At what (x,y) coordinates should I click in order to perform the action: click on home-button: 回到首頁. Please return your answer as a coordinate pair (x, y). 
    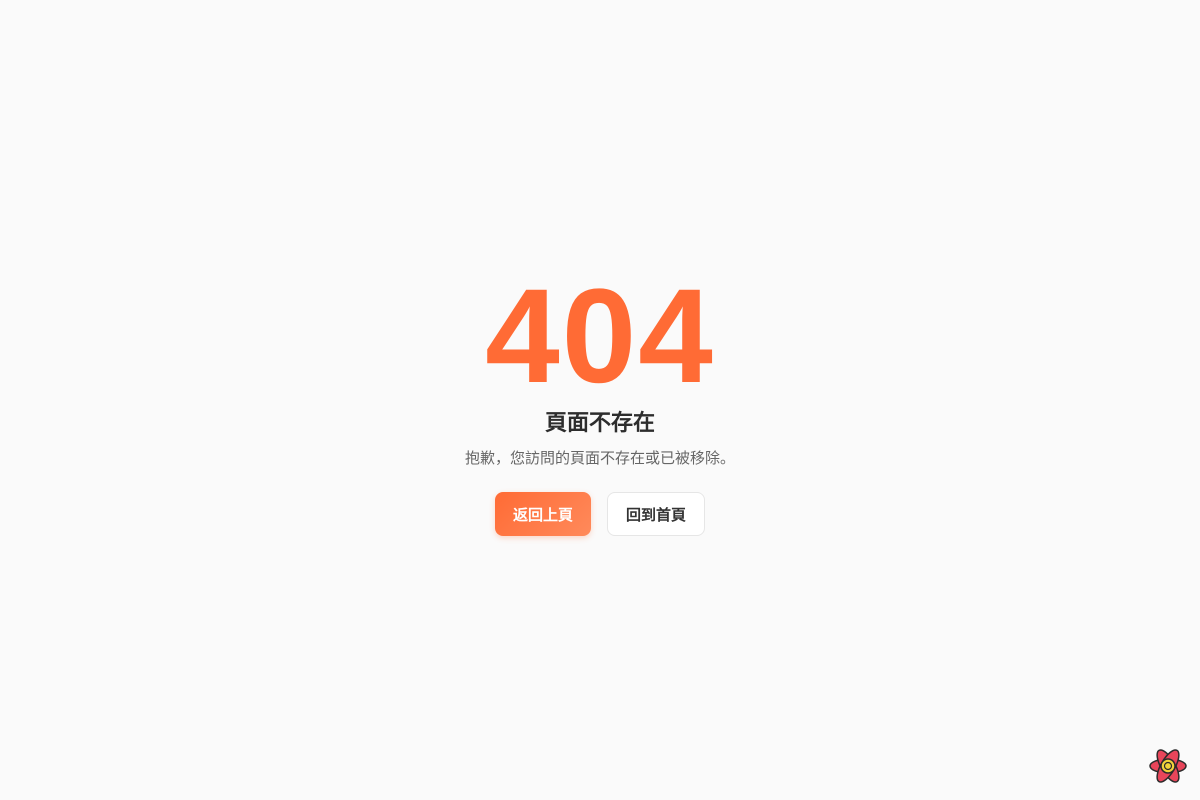
    Looking at the image, I should click on (656, 514).